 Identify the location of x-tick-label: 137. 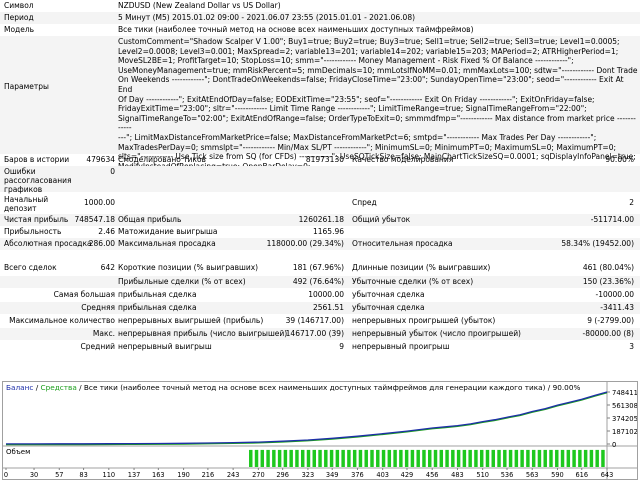
(134, 475).